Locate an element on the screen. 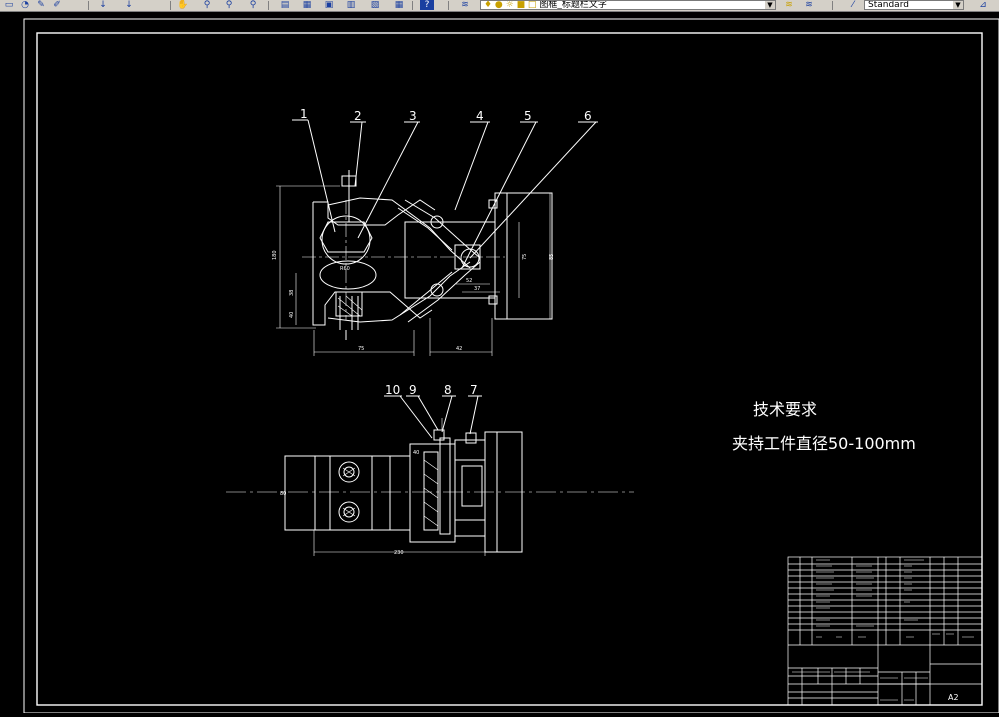  tech-requirements-text: 夹持工件直径50-100mm is located at coordinates (824, 443).